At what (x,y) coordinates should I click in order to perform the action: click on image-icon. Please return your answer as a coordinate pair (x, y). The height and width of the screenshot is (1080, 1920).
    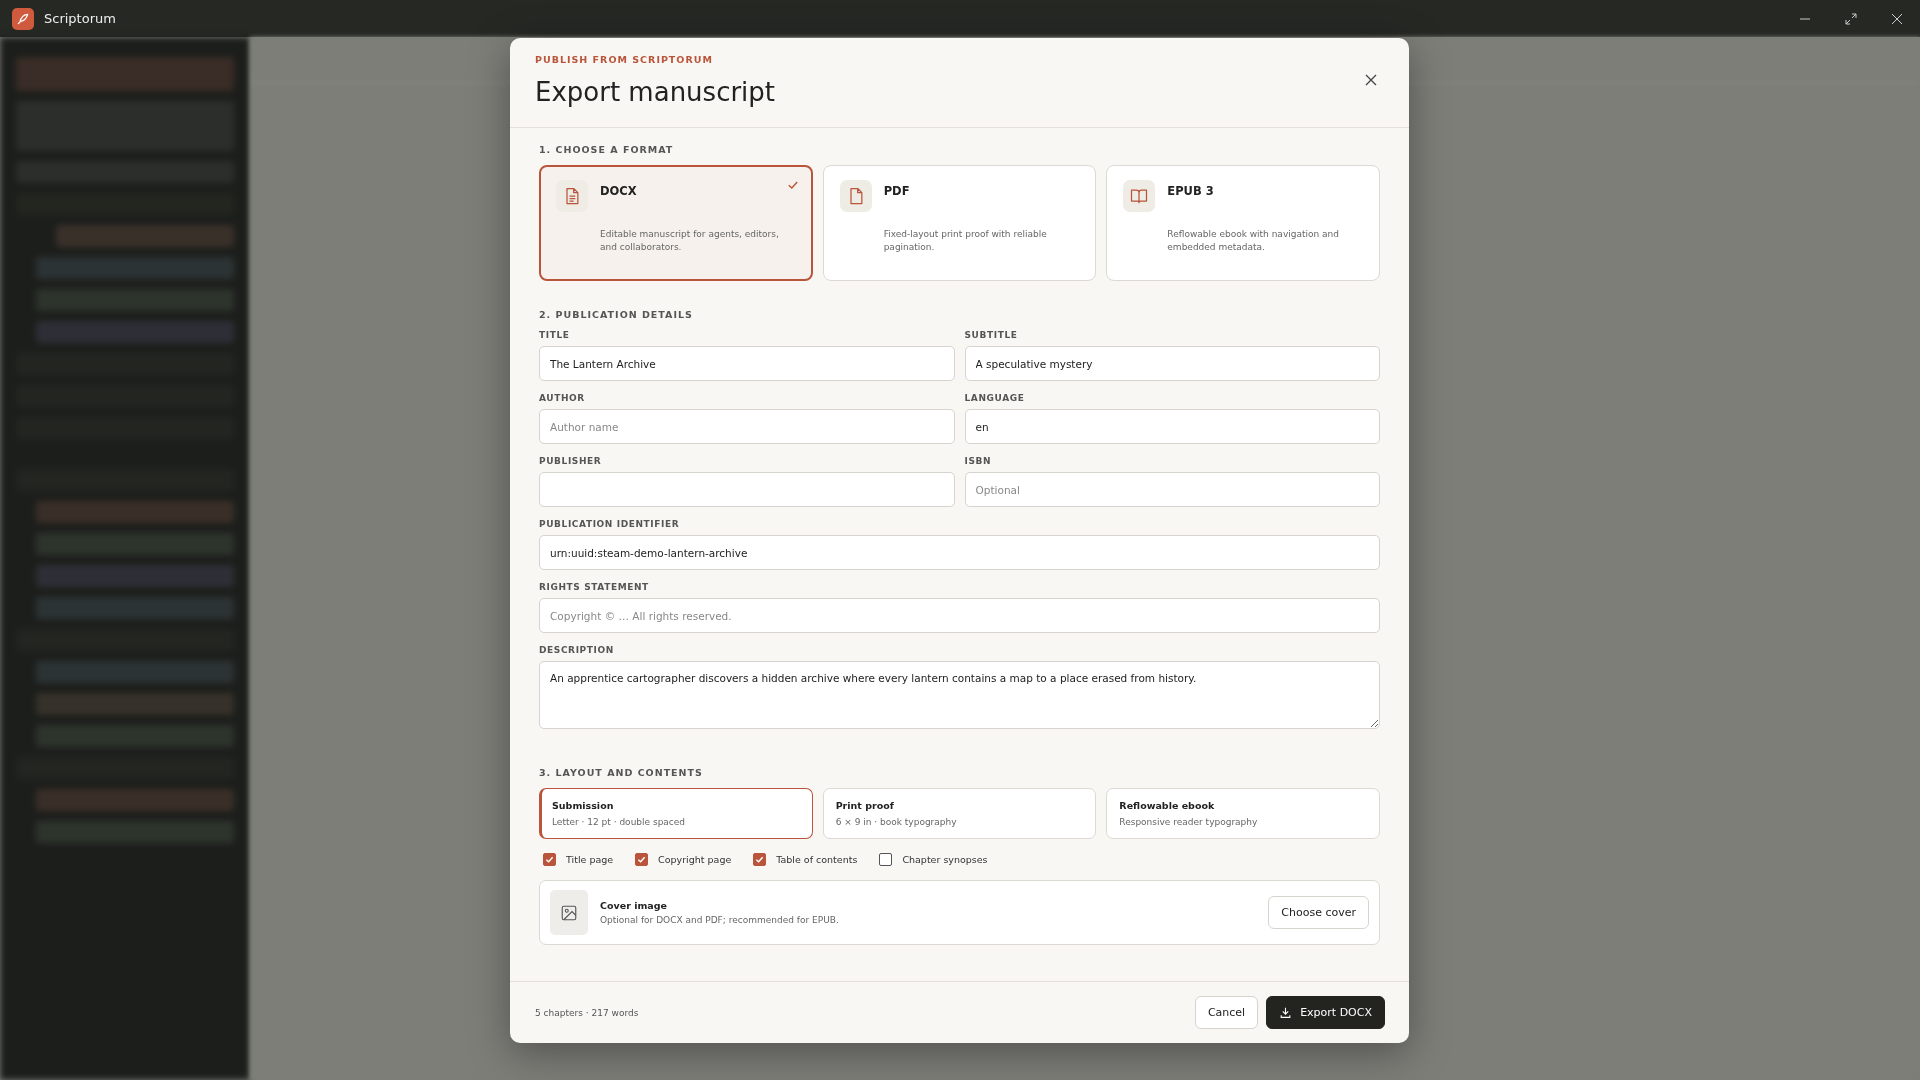
    Looking at the image, I should click on (569, 912).